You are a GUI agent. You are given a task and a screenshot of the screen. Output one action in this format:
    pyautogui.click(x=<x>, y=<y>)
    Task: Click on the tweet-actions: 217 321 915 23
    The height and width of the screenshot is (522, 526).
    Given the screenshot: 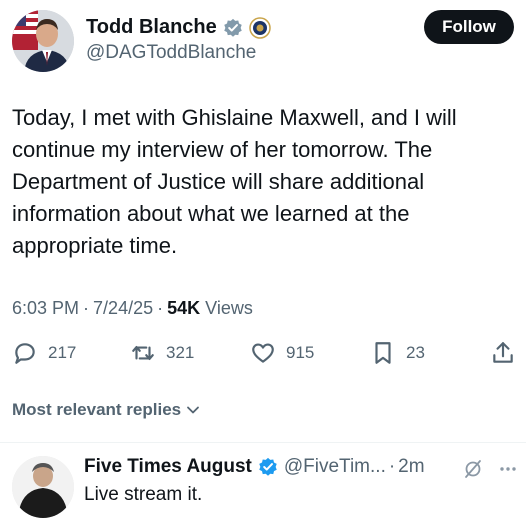 What is the action you would take?
    pyautogui.click(x=265, y=355)
    